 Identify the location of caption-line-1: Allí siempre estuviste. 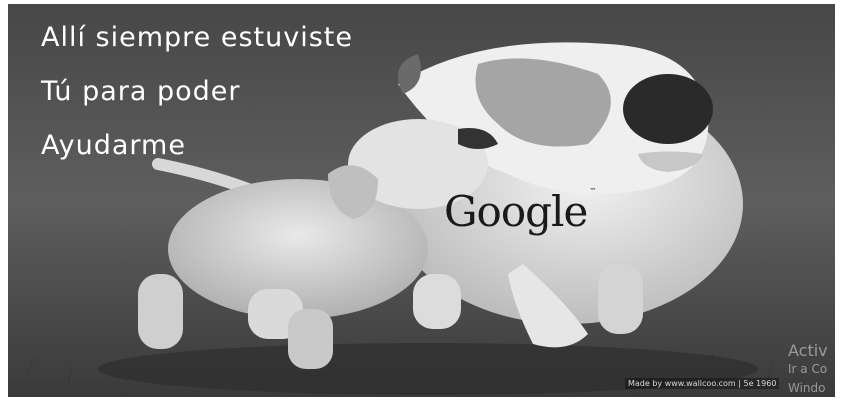
(197, 37).